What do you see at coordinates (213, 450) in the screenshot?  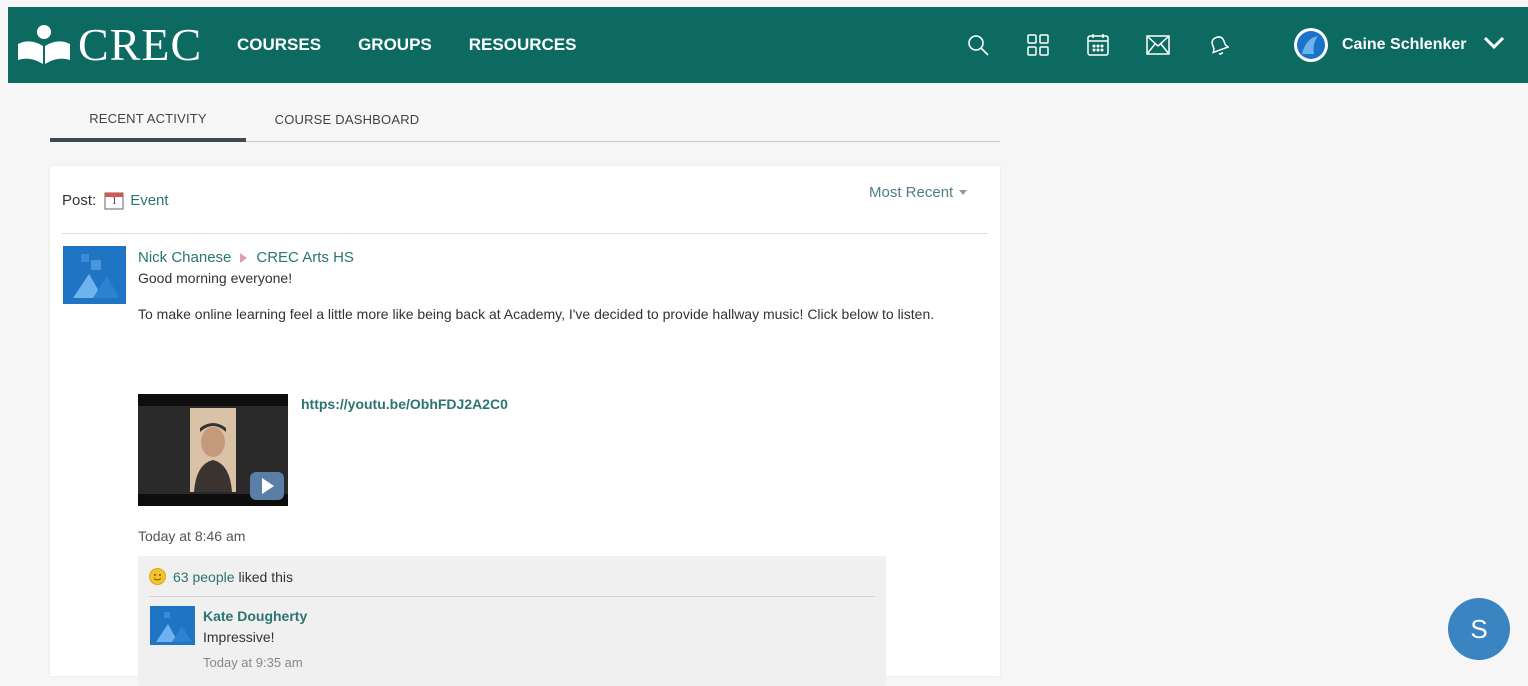 I see `video-thumbnail` at bounding box center [213, 450].